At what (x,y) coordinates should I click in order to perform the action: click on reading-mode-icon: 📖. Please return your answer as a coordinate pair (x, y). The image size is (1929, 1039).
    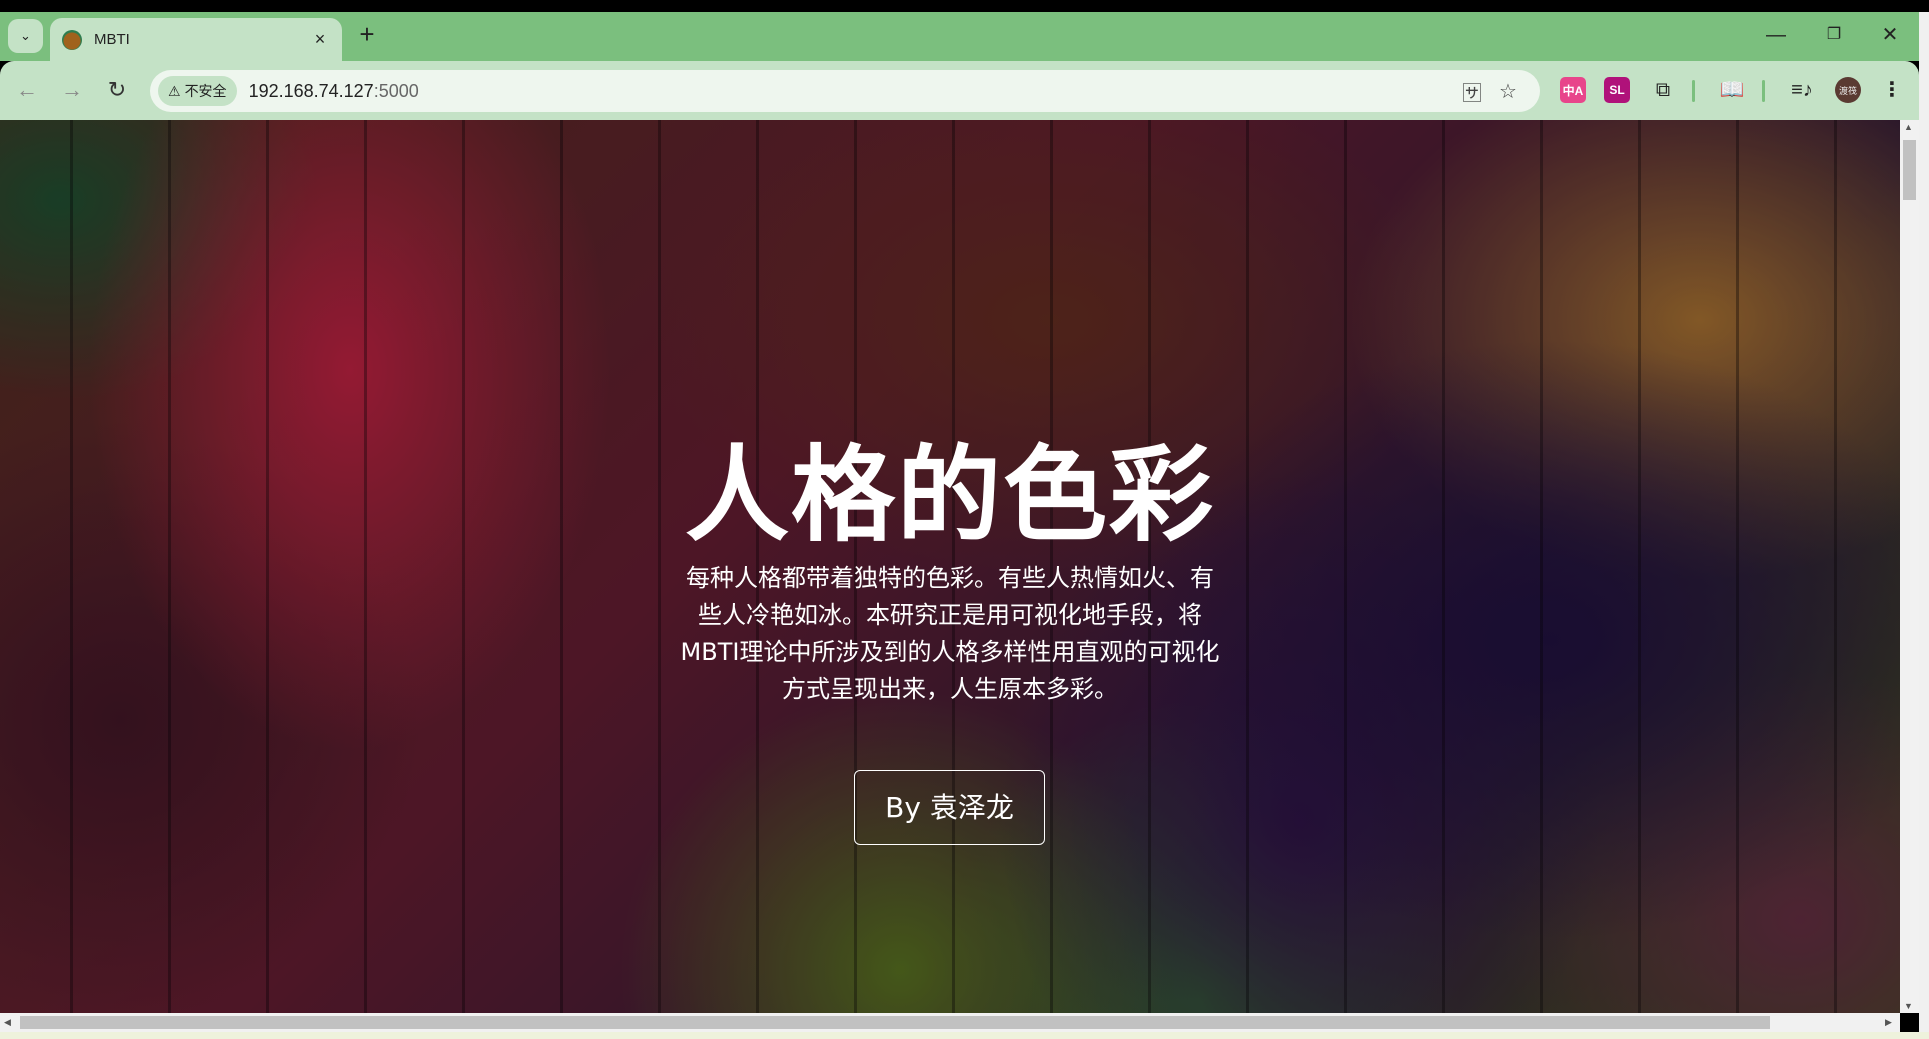
    Looking at the image, I should click on (1732, 90).